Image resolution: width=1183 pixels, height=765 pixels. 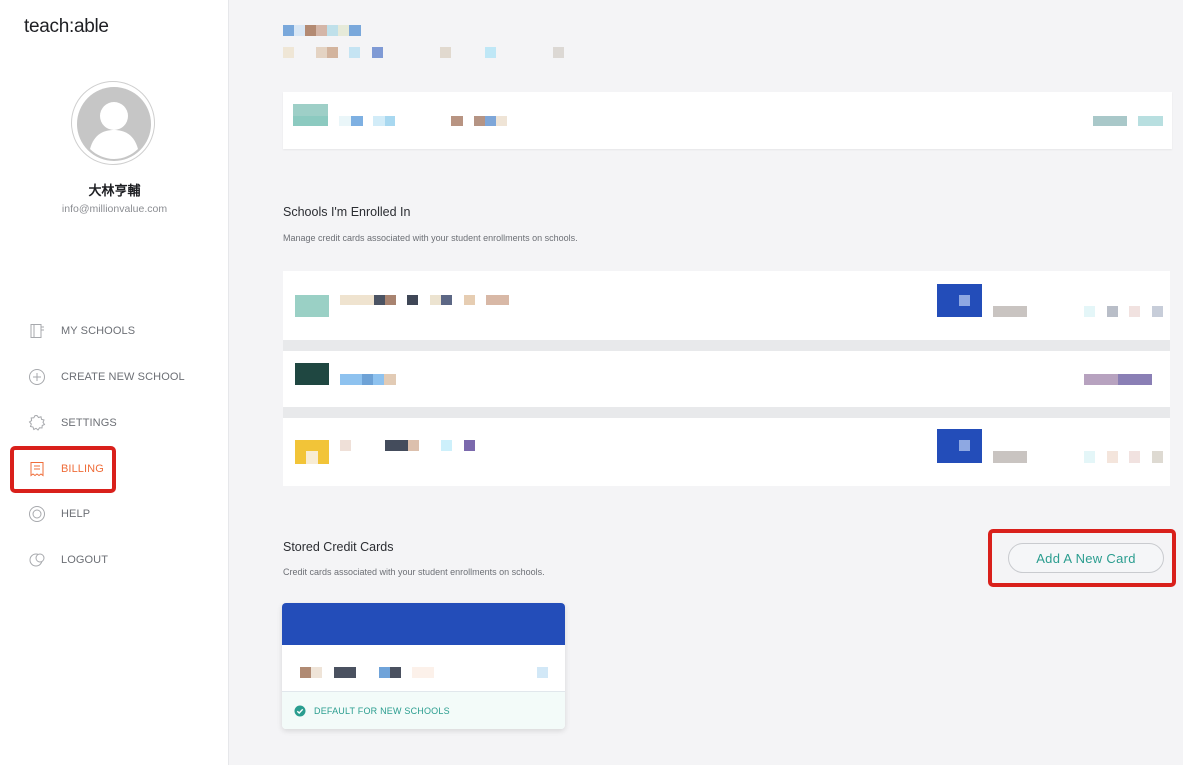 What do you see at coordinates (37, 331) in the screenshot?
I see `schools-icon` at bounding box center [37, 331].